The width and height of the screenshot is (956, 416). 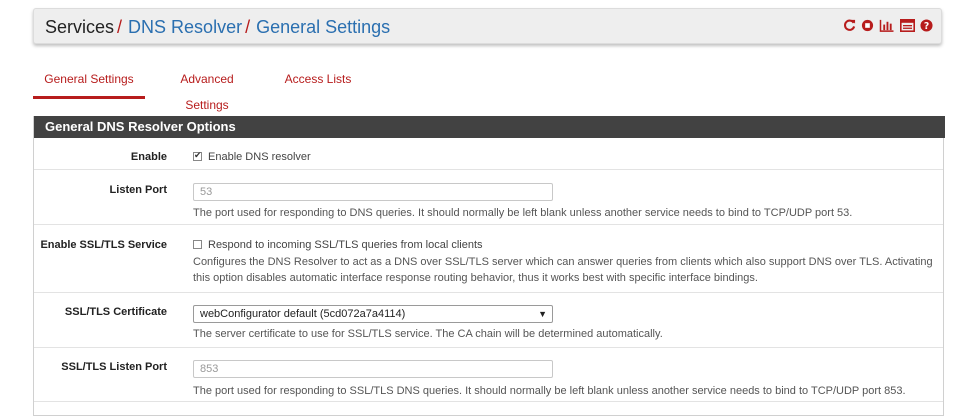 I want to click on checkbox-checked-icon, so click(x=197, y=155).